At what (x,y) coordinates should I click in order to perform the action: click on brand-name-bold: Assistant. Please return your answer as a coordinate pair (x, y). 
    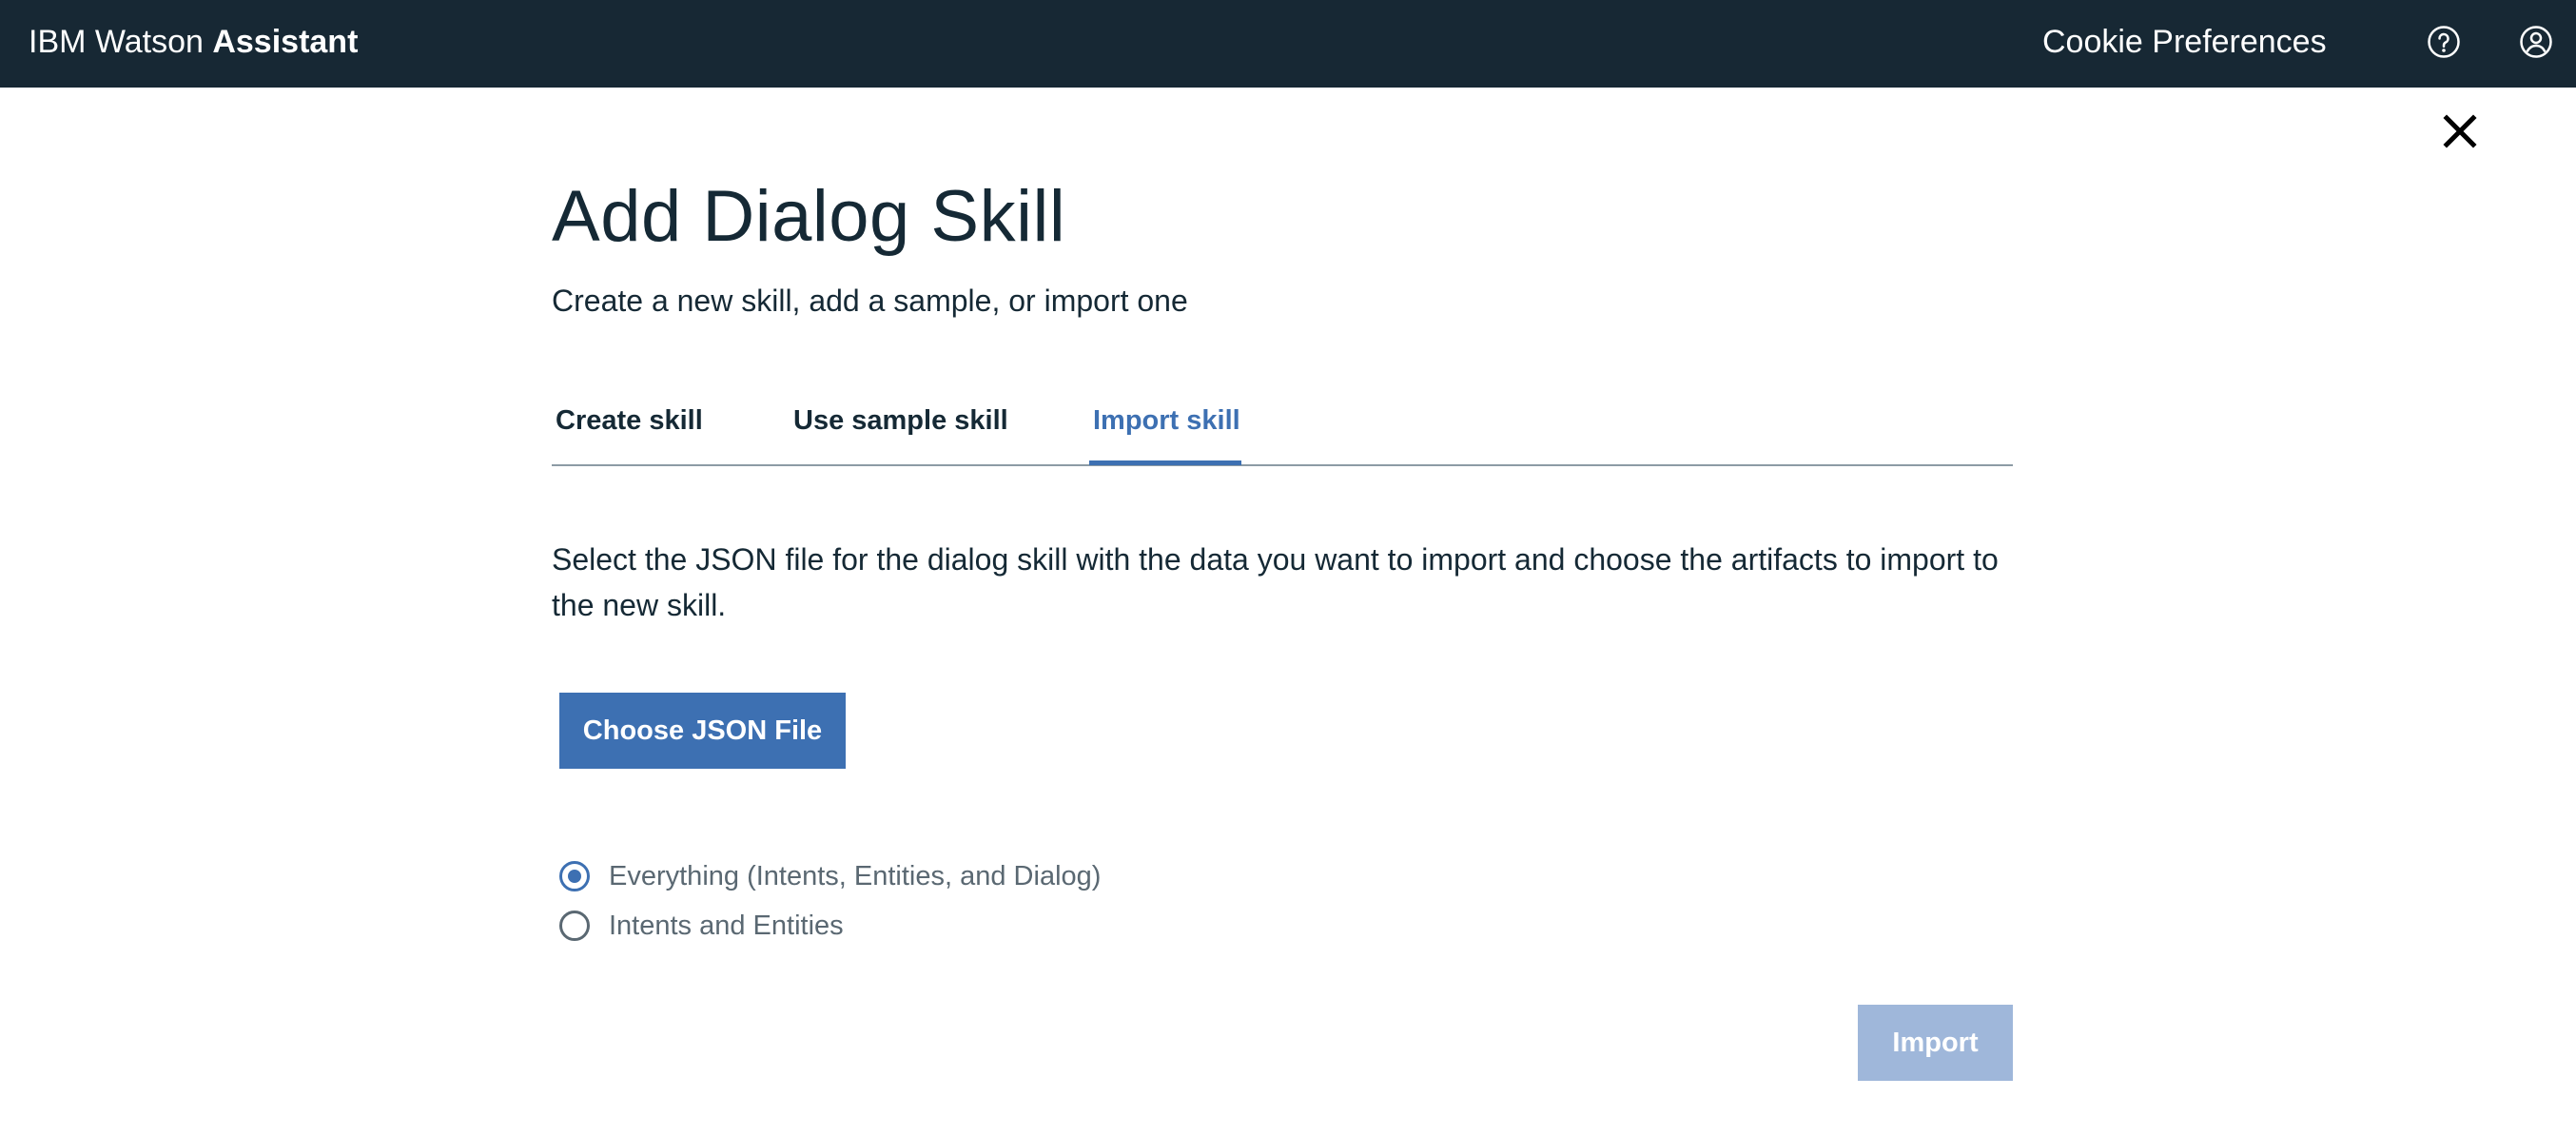
    Looking at the image, I should click on (286, 42).